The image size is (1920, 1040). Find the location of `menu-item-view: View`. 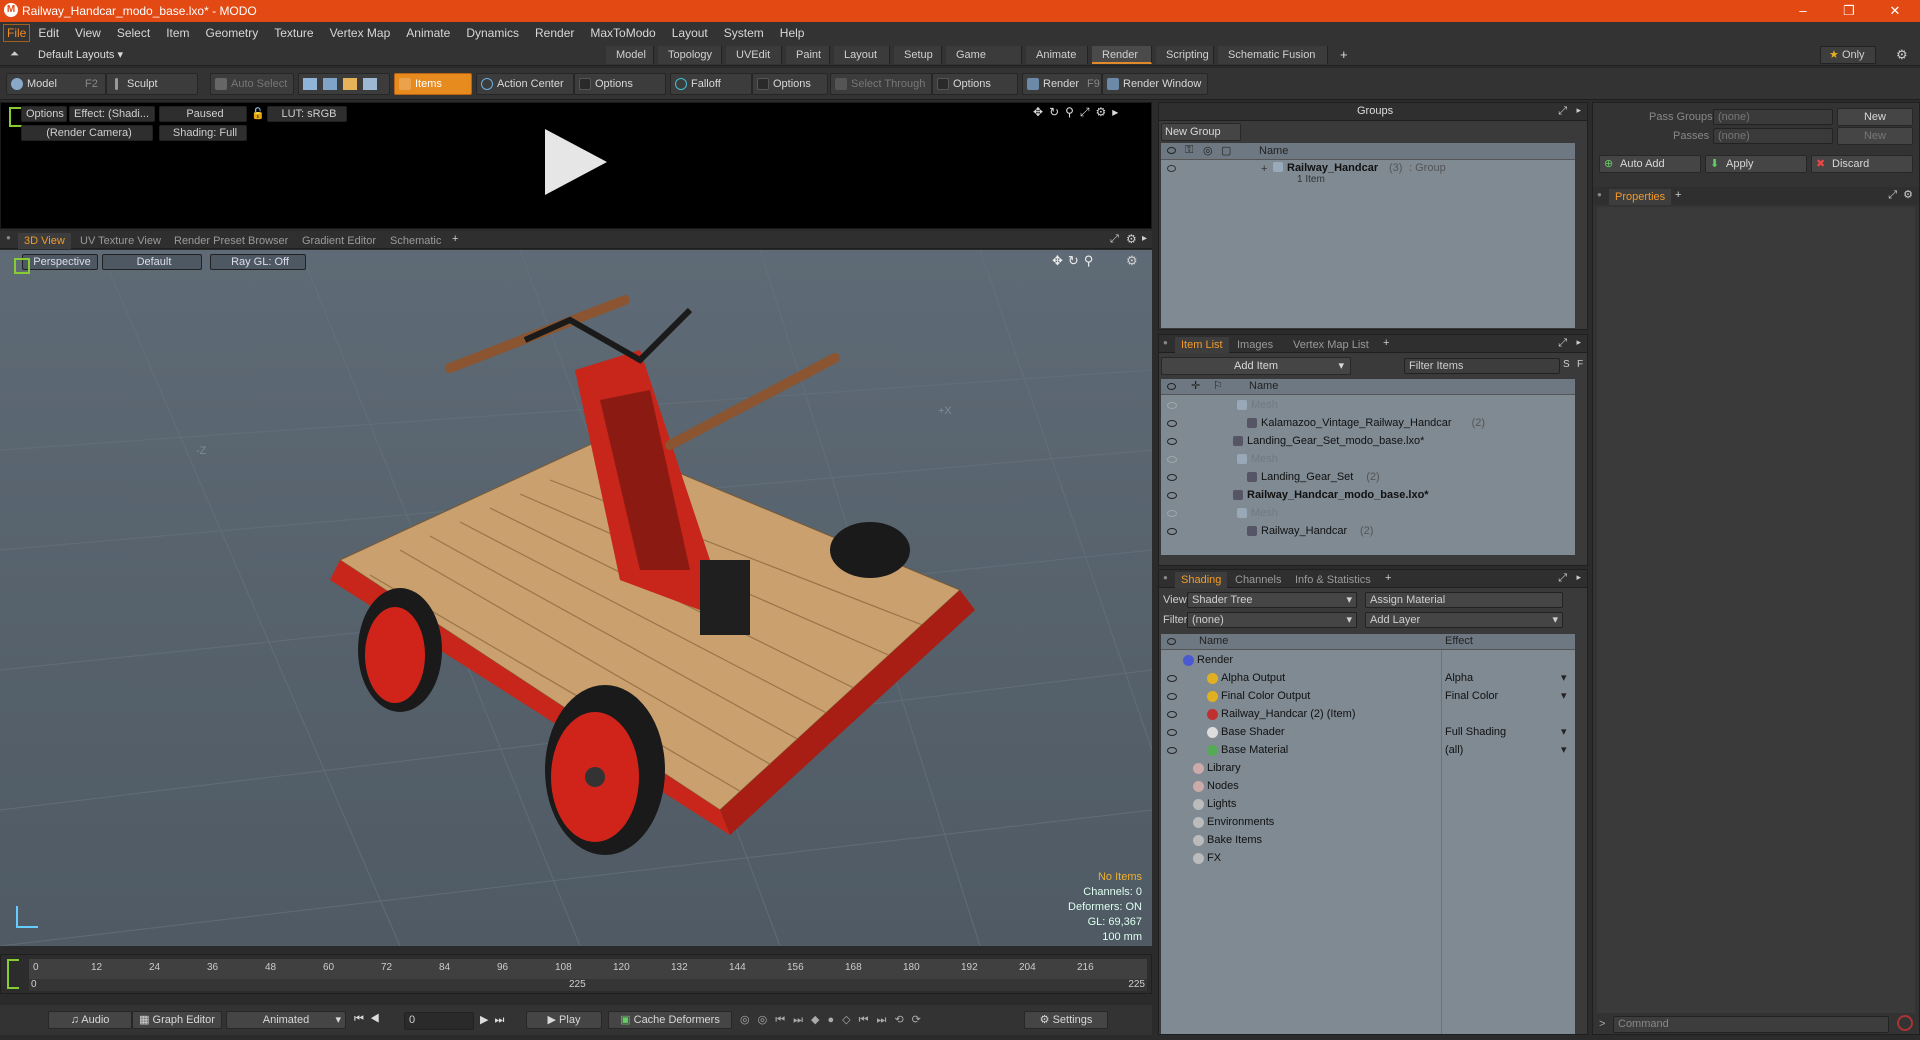

menu-item-view: View is located at coordinates (88, 33).